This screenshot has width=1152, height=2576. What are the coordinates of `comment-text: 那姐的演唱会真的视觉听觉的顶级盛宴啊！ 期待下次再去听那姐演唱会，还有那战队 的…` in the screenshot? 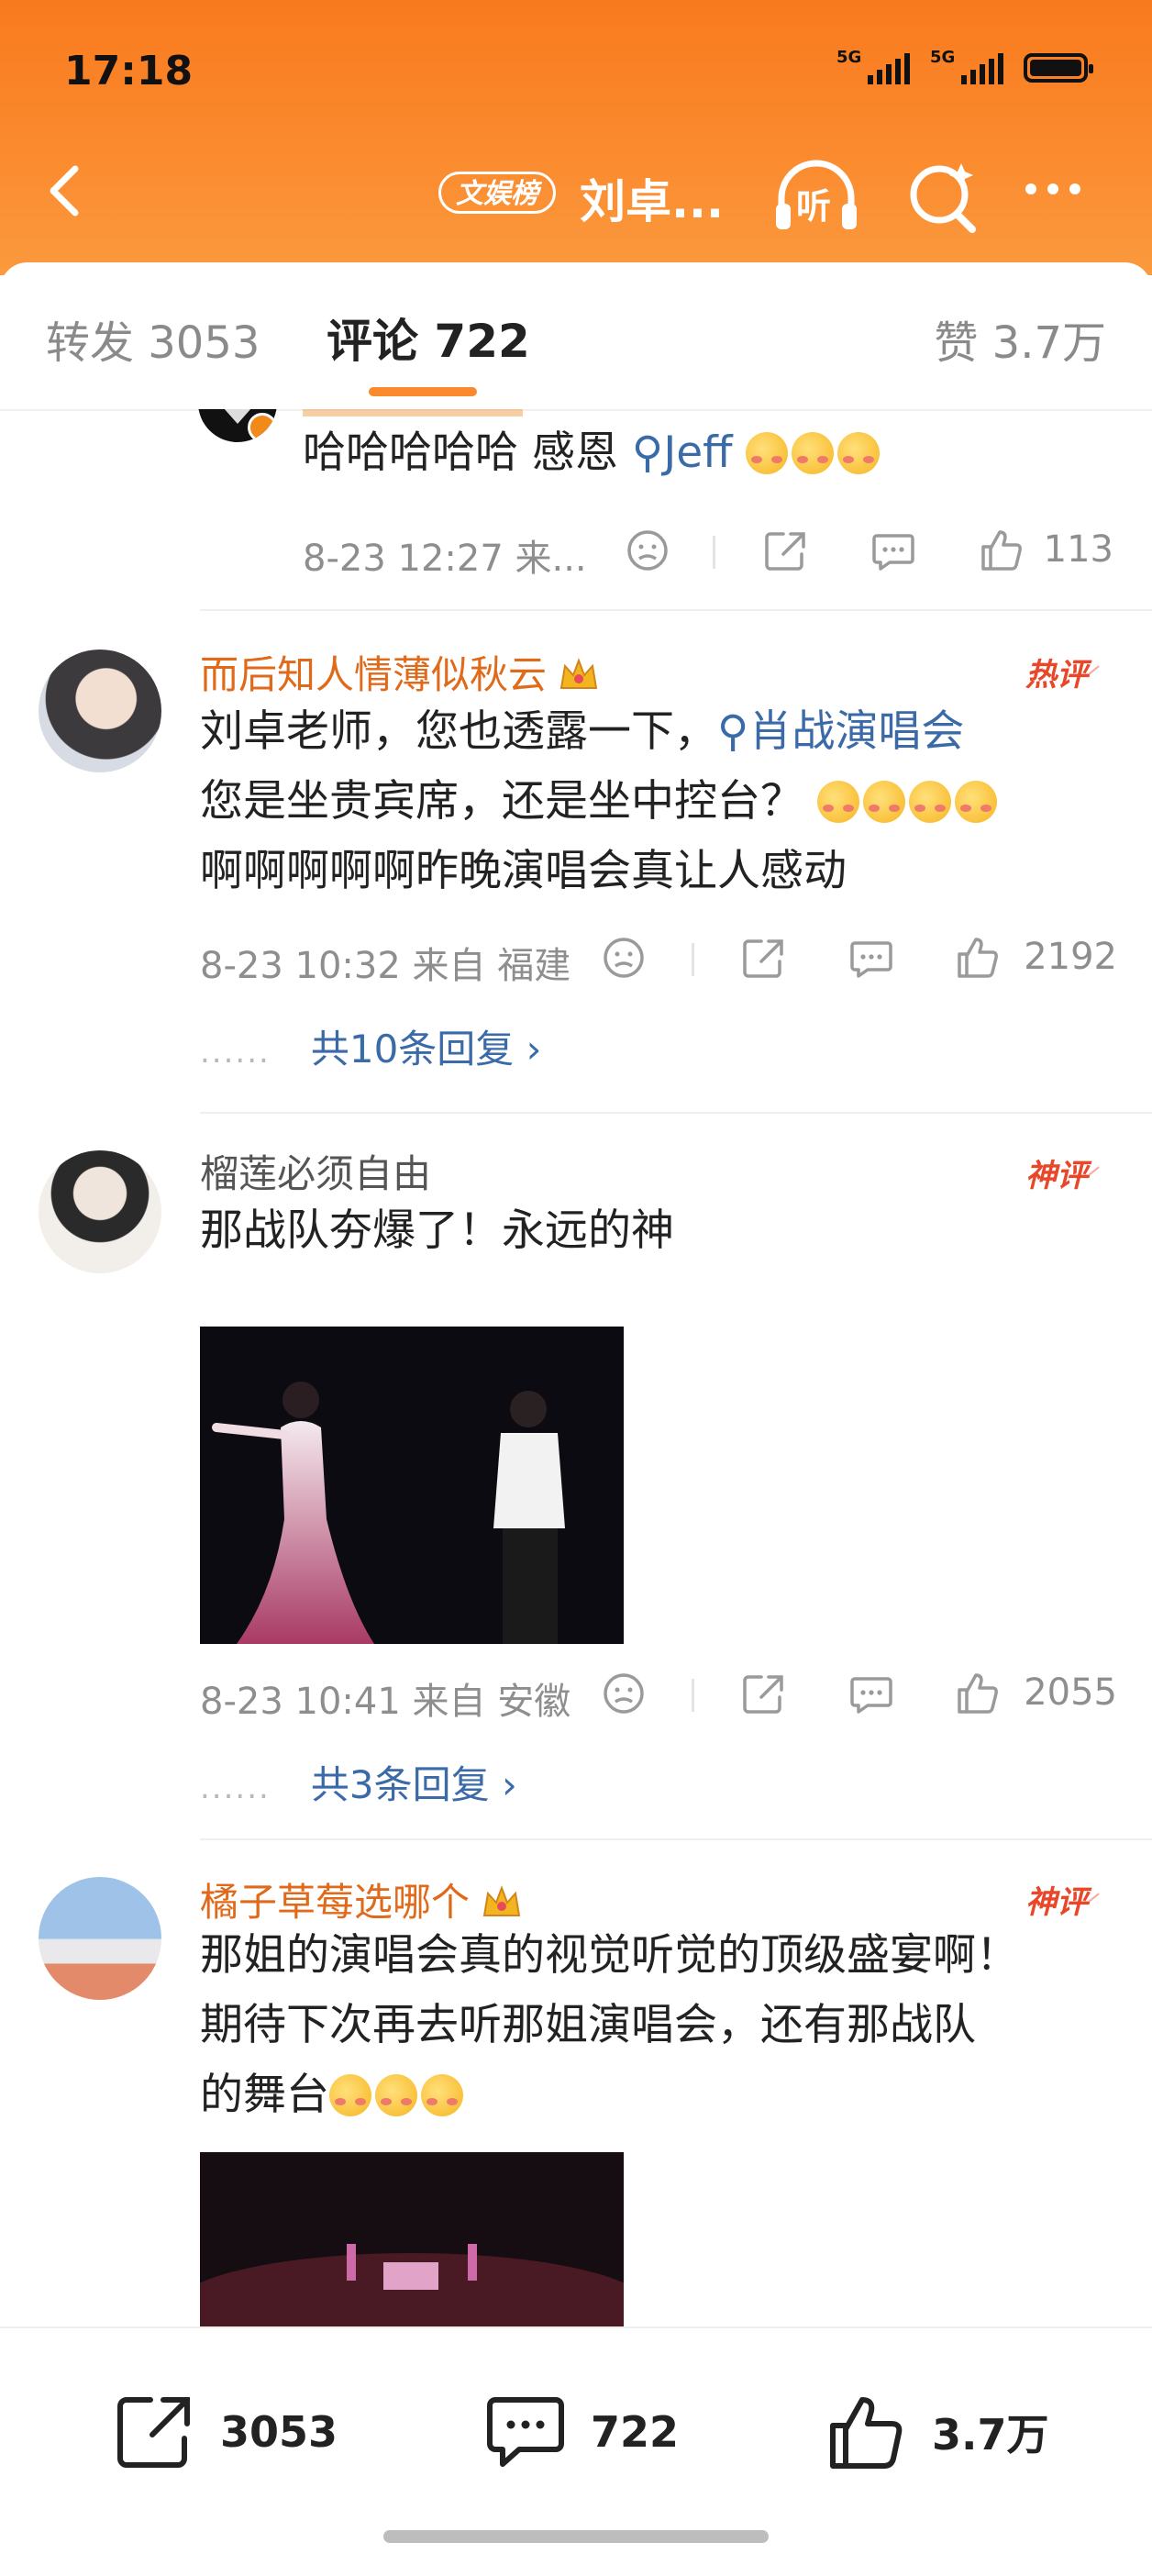 It's located at (609, 2025).